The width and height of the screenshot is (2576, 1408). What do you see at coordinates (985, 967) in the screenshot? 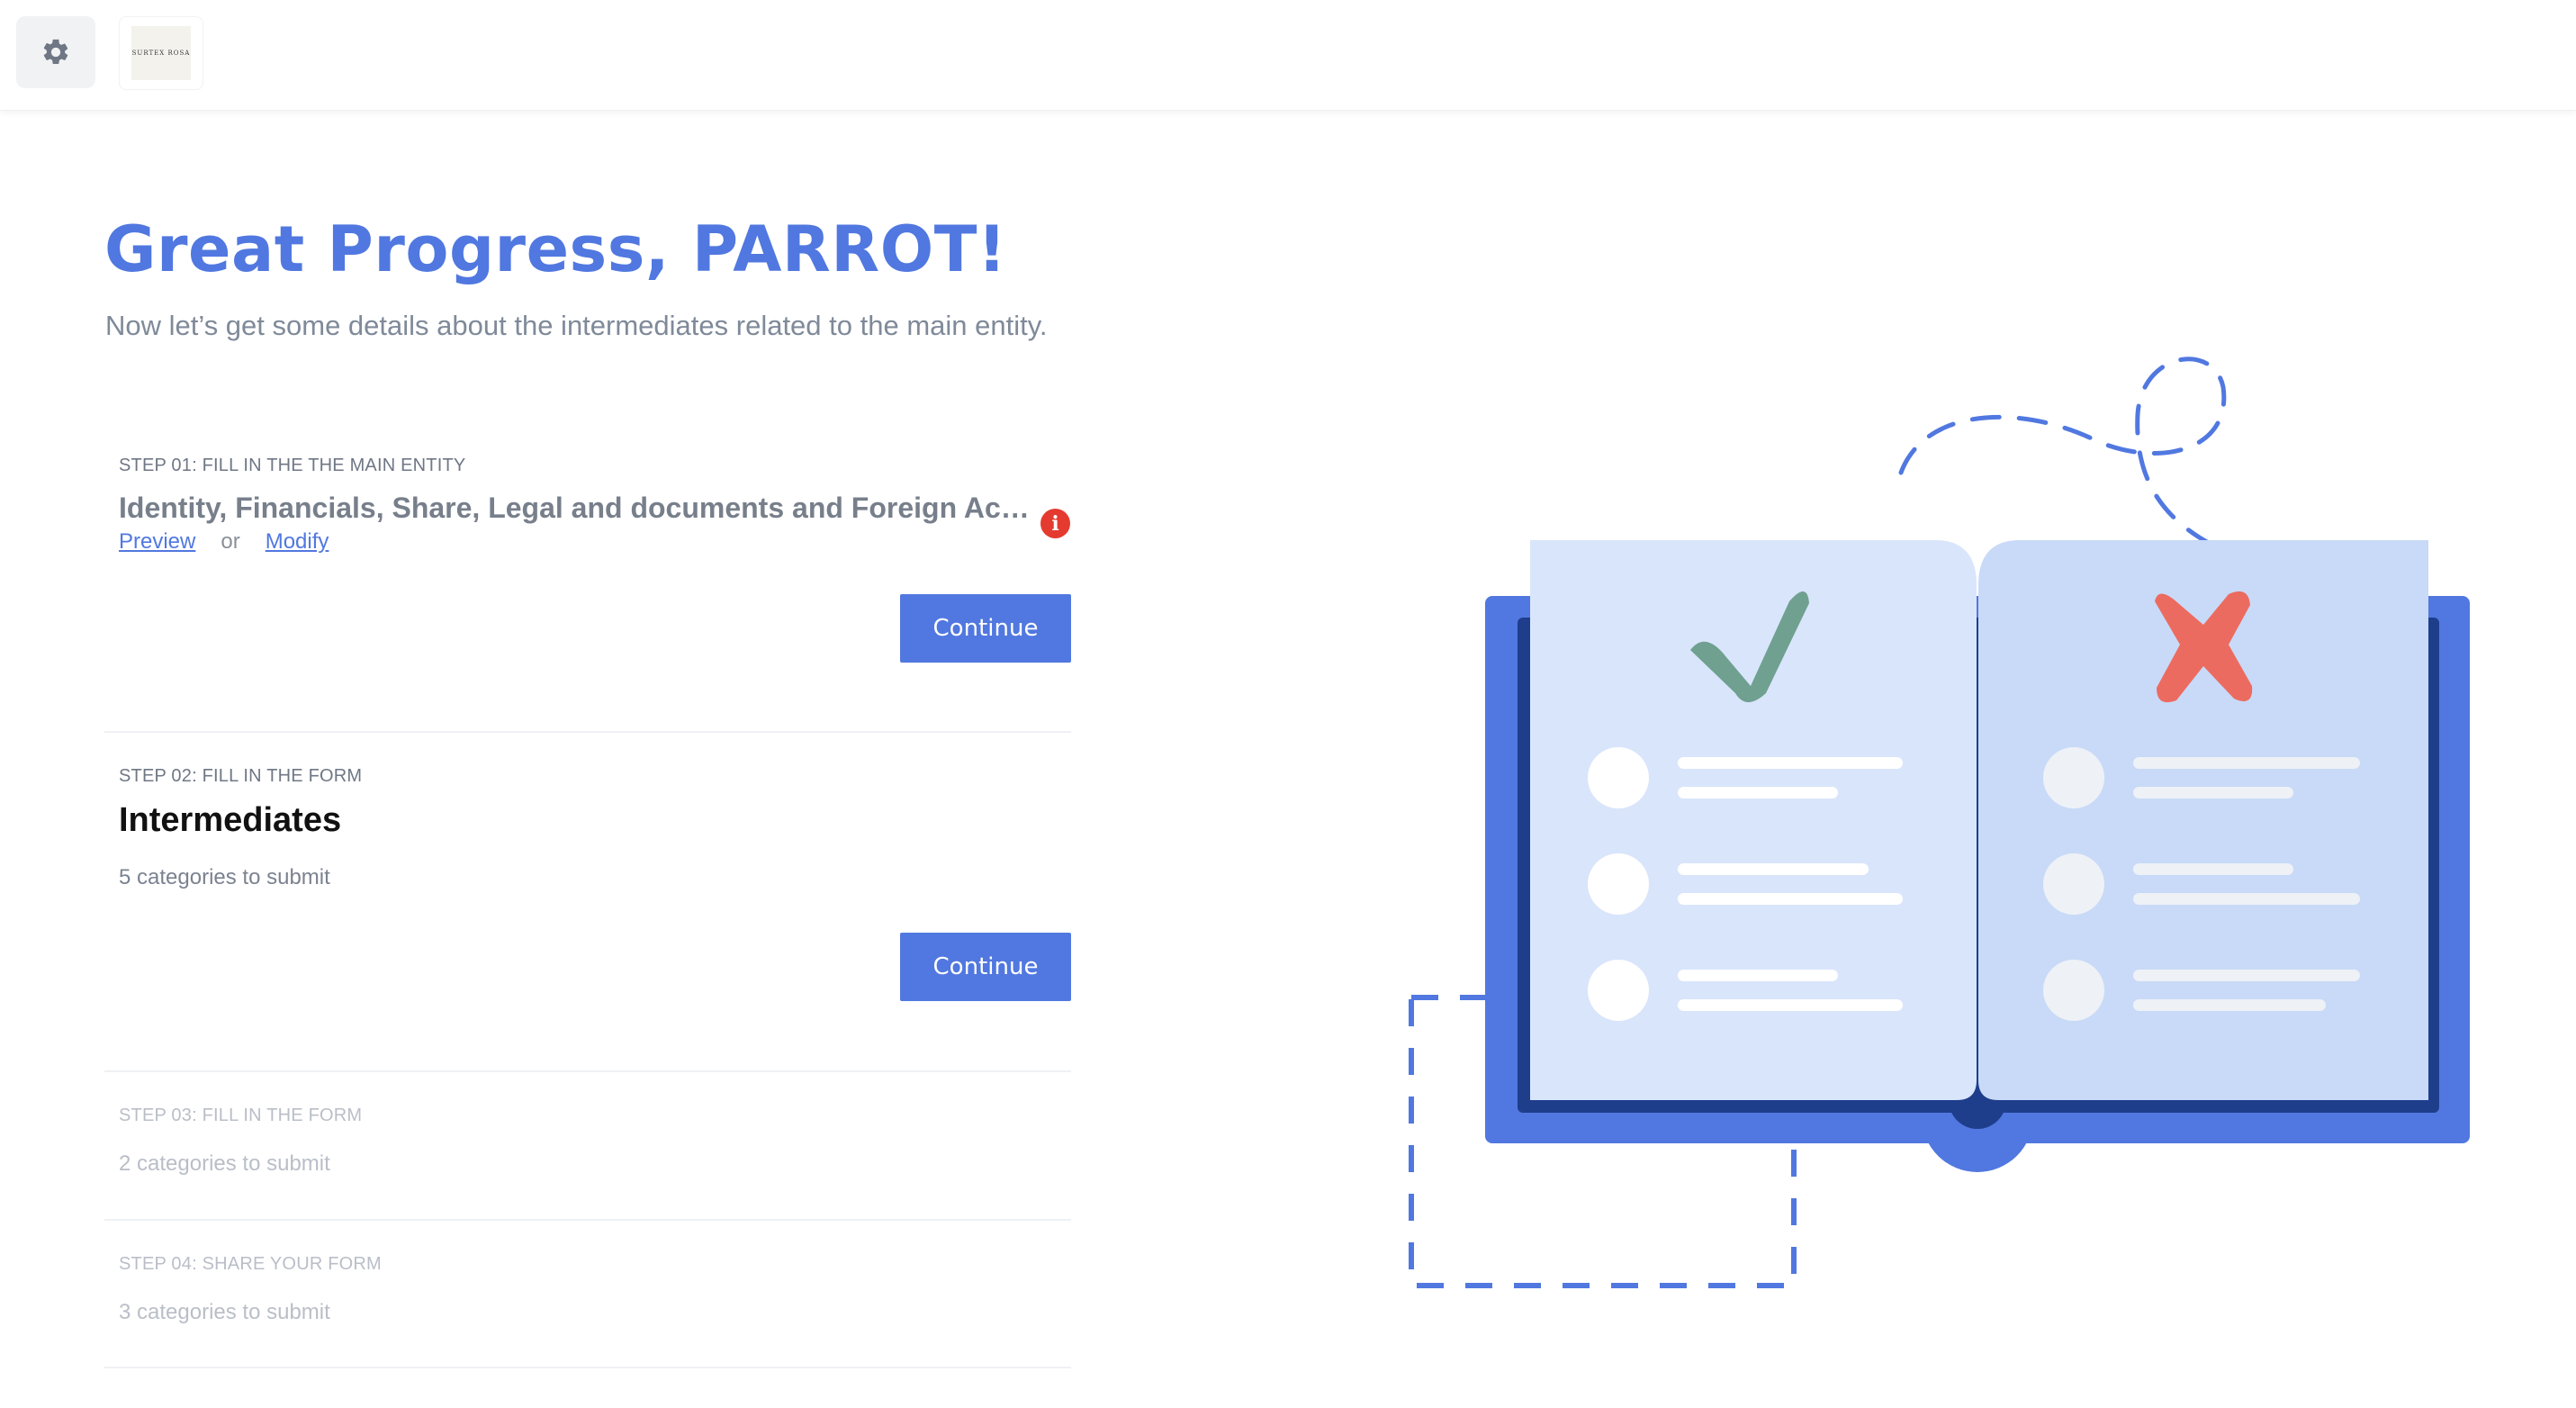
I see `step-2-continue-button: Continue` at bounding box center [985, 967].